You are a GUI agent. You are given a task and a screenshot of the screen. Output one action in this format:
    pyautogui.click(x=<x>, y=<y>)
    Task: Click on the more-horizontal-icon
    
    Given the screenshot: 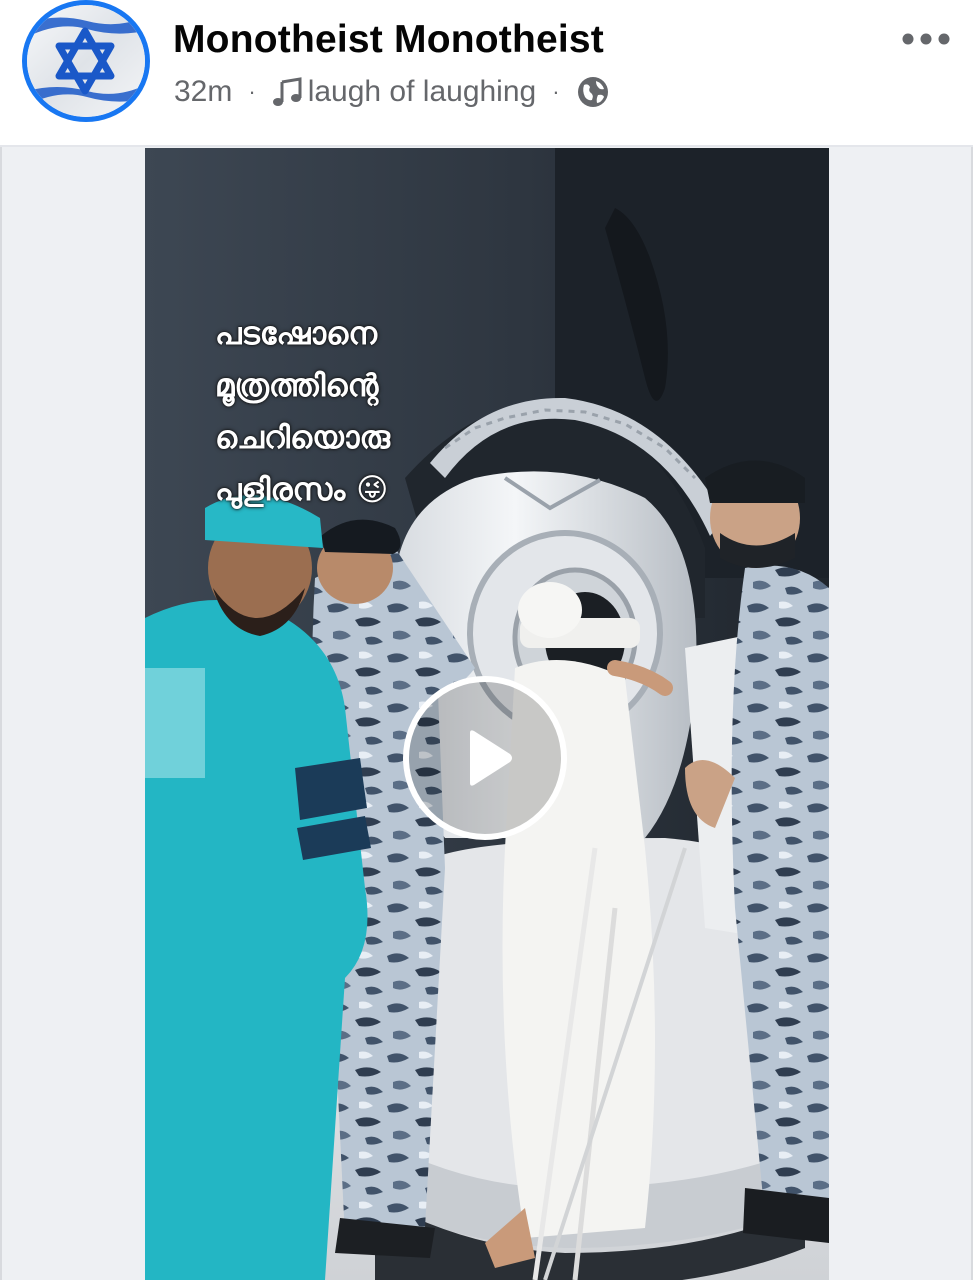 What is the action you would take?
    pyautogui.click(x=926, y=39)
    